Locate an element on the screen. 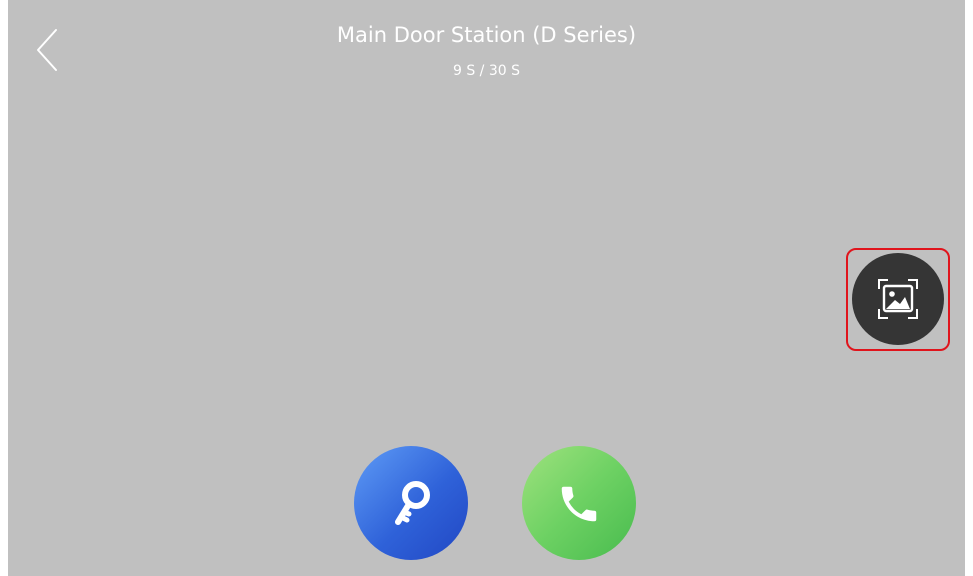 This screenshot has height=576, width=973. page-title: Main Door Station (D Series) is located at coordinates (486, 35).